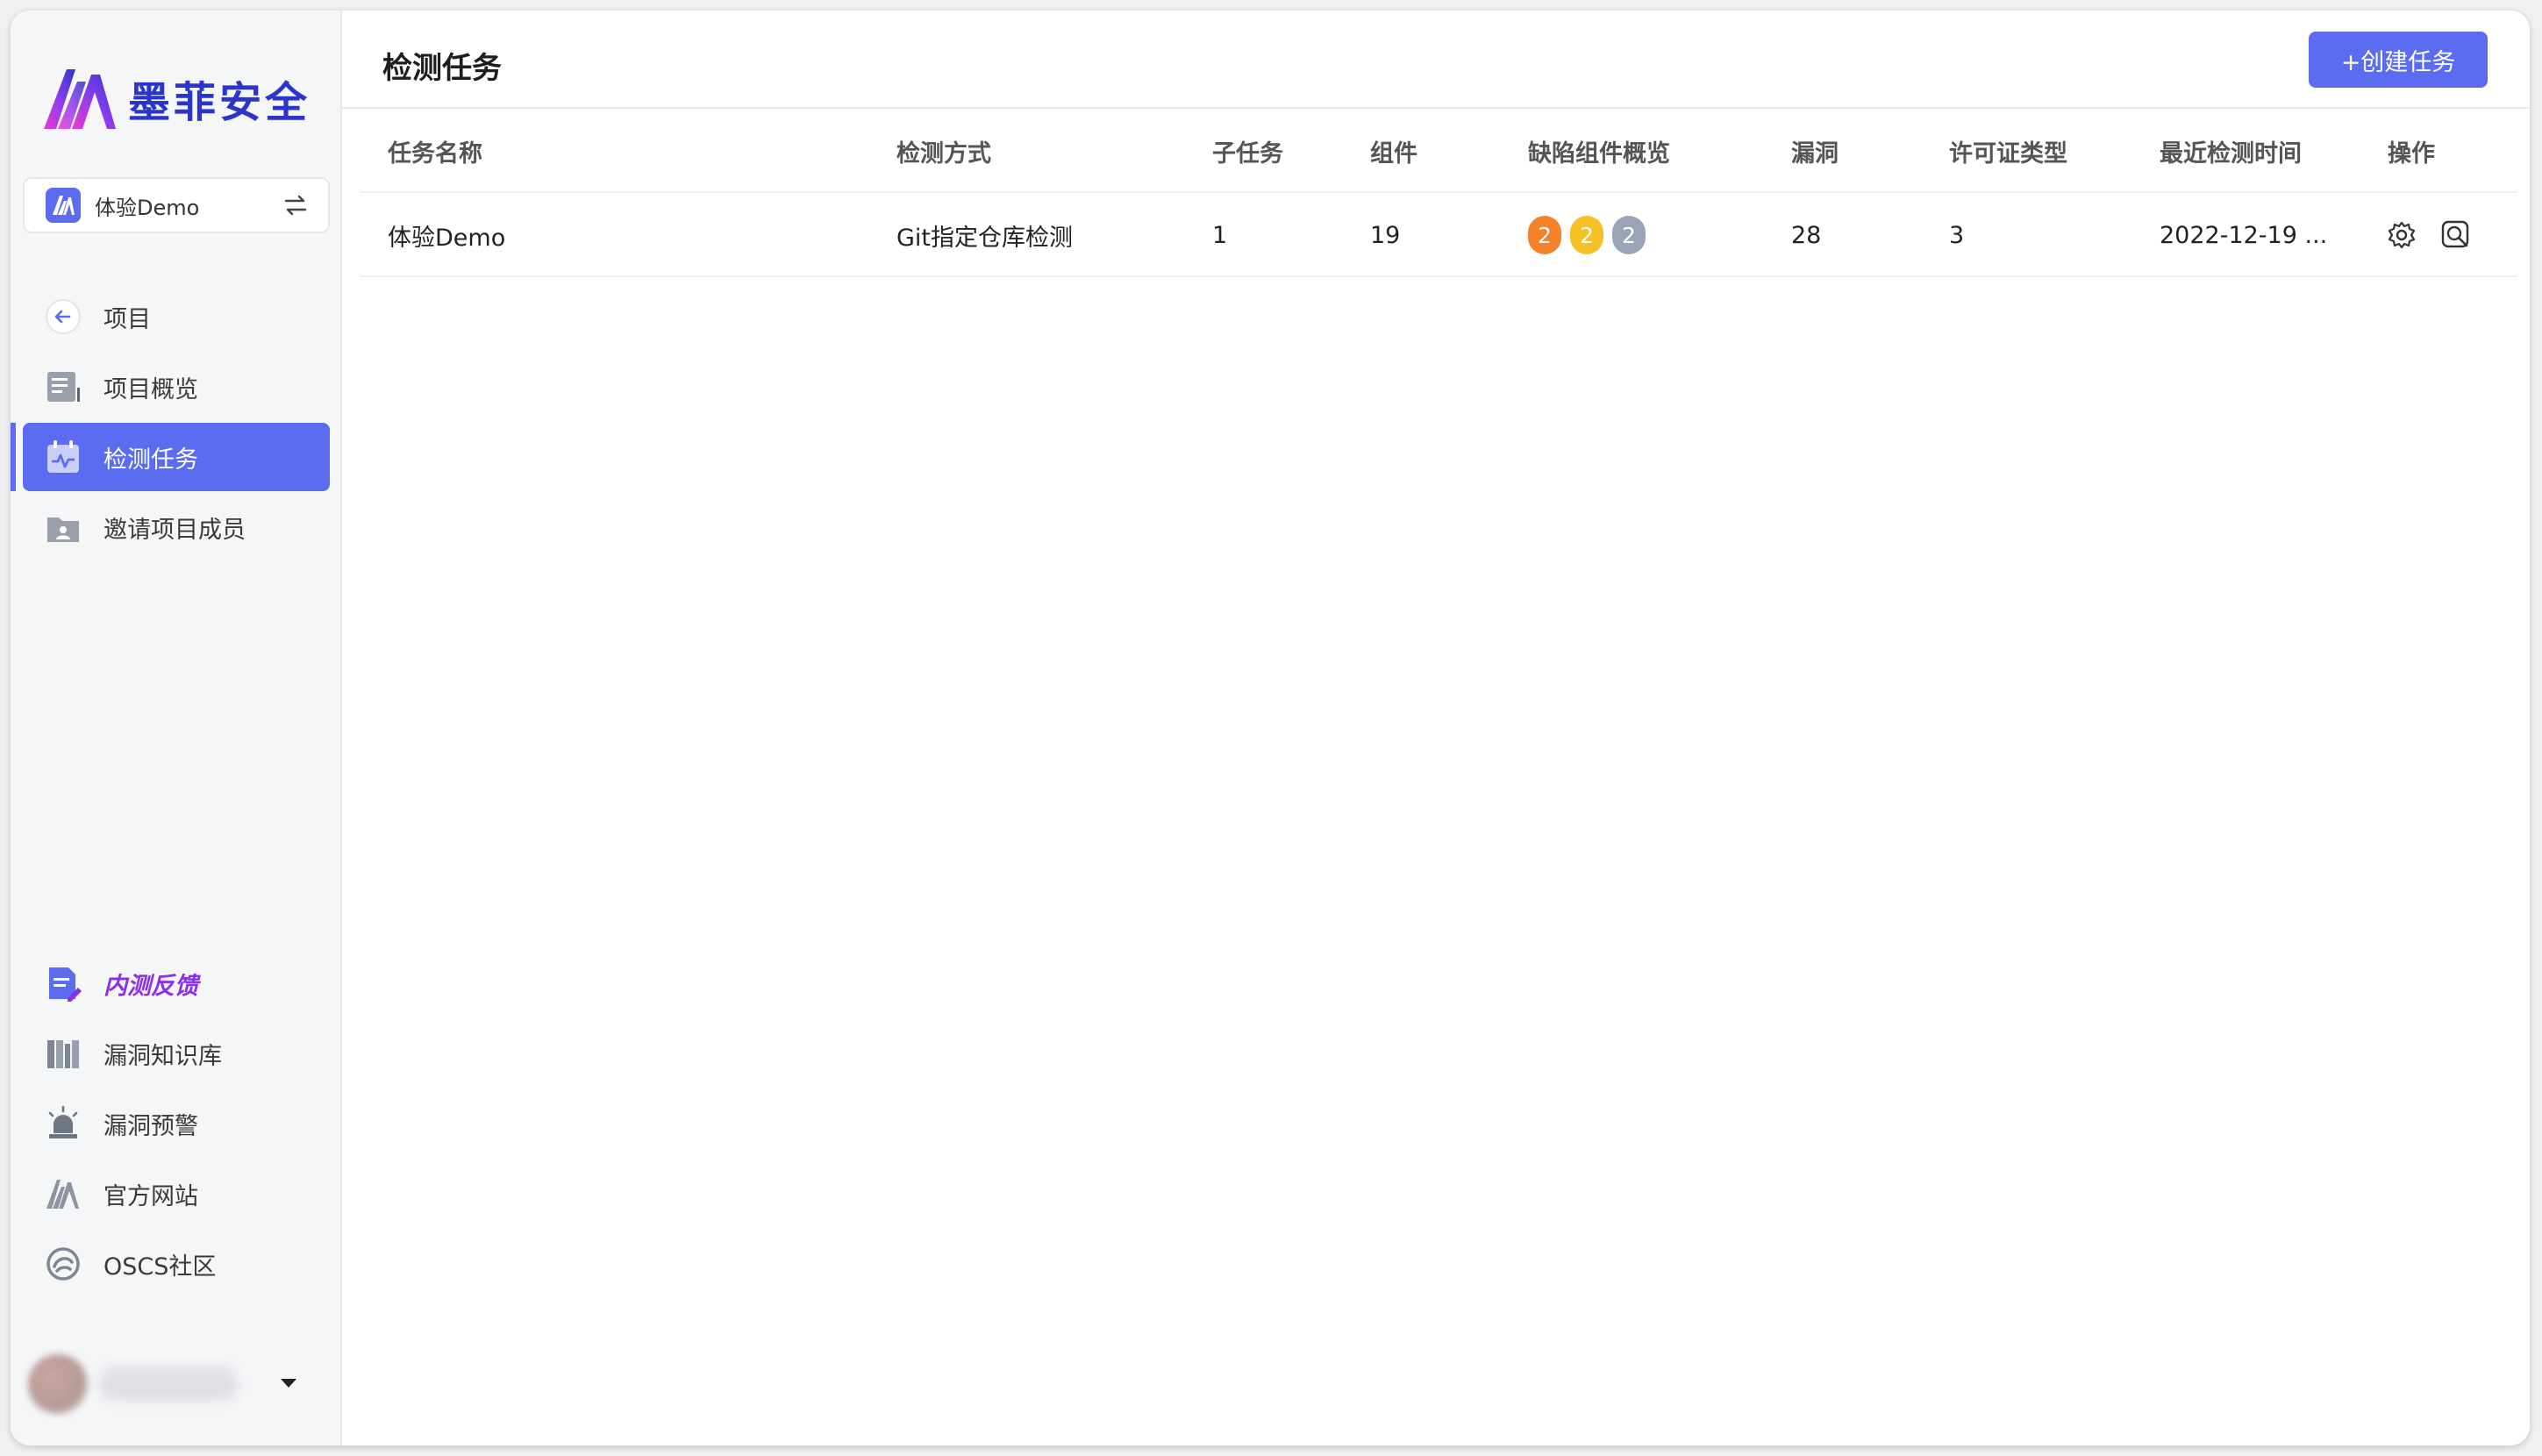  I want to click on alarm-icon, so click(63, 1123).